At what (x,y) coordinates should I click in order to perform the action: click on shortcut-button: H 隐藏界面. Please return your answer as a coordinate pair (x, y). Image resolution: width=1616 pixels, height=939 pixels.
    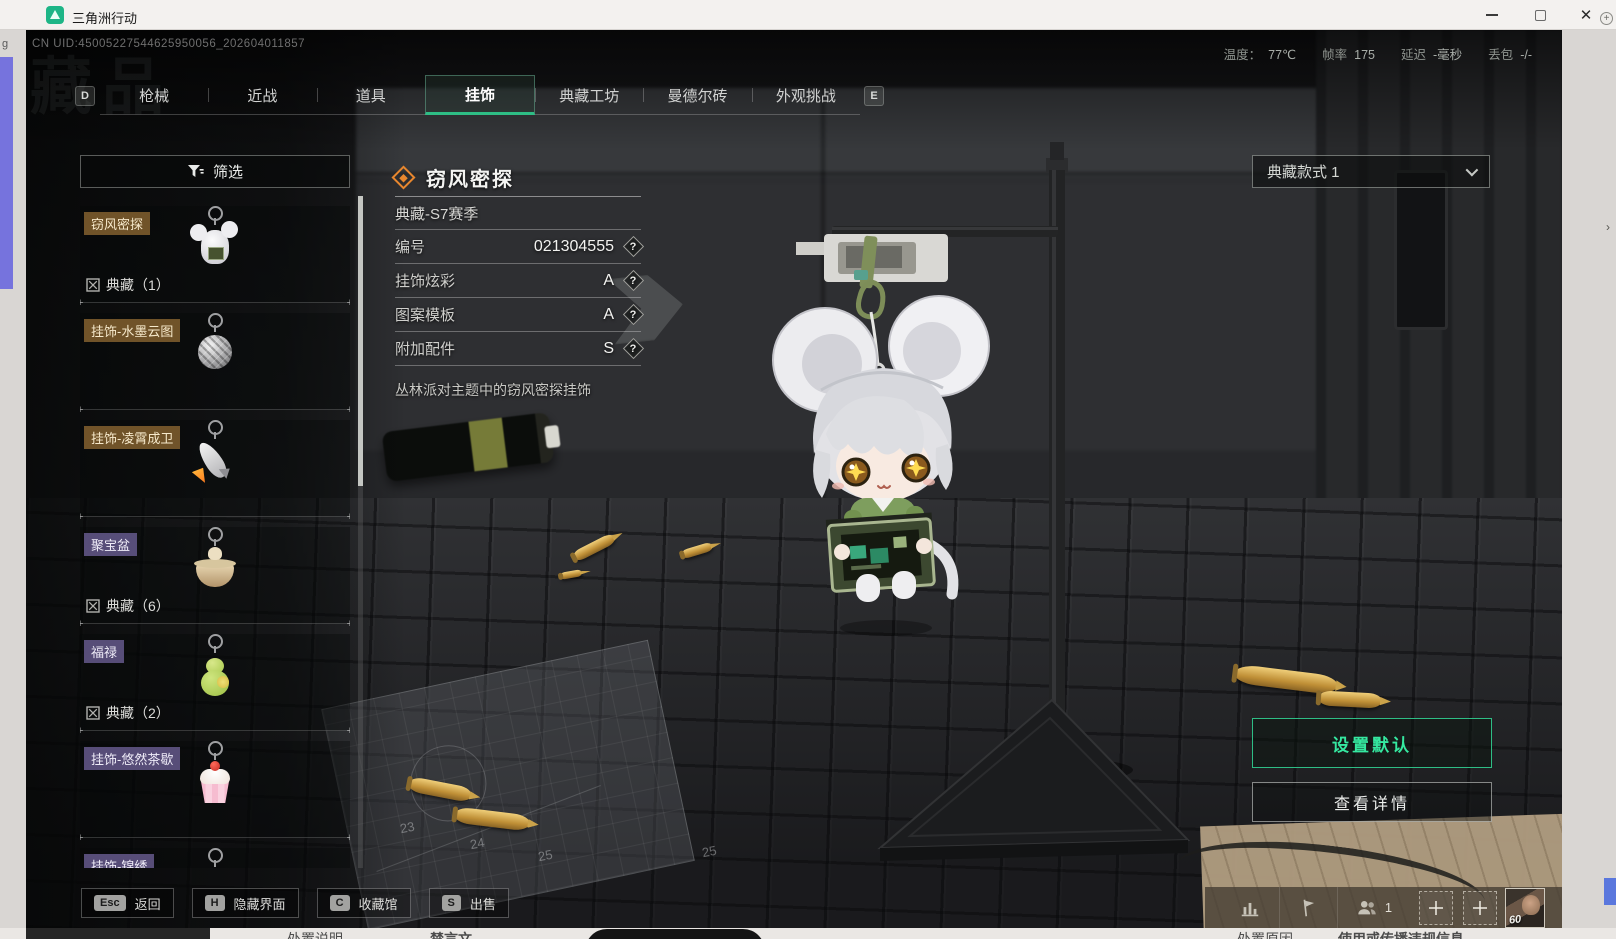
    Looking at the image, I should click on (245, 903).